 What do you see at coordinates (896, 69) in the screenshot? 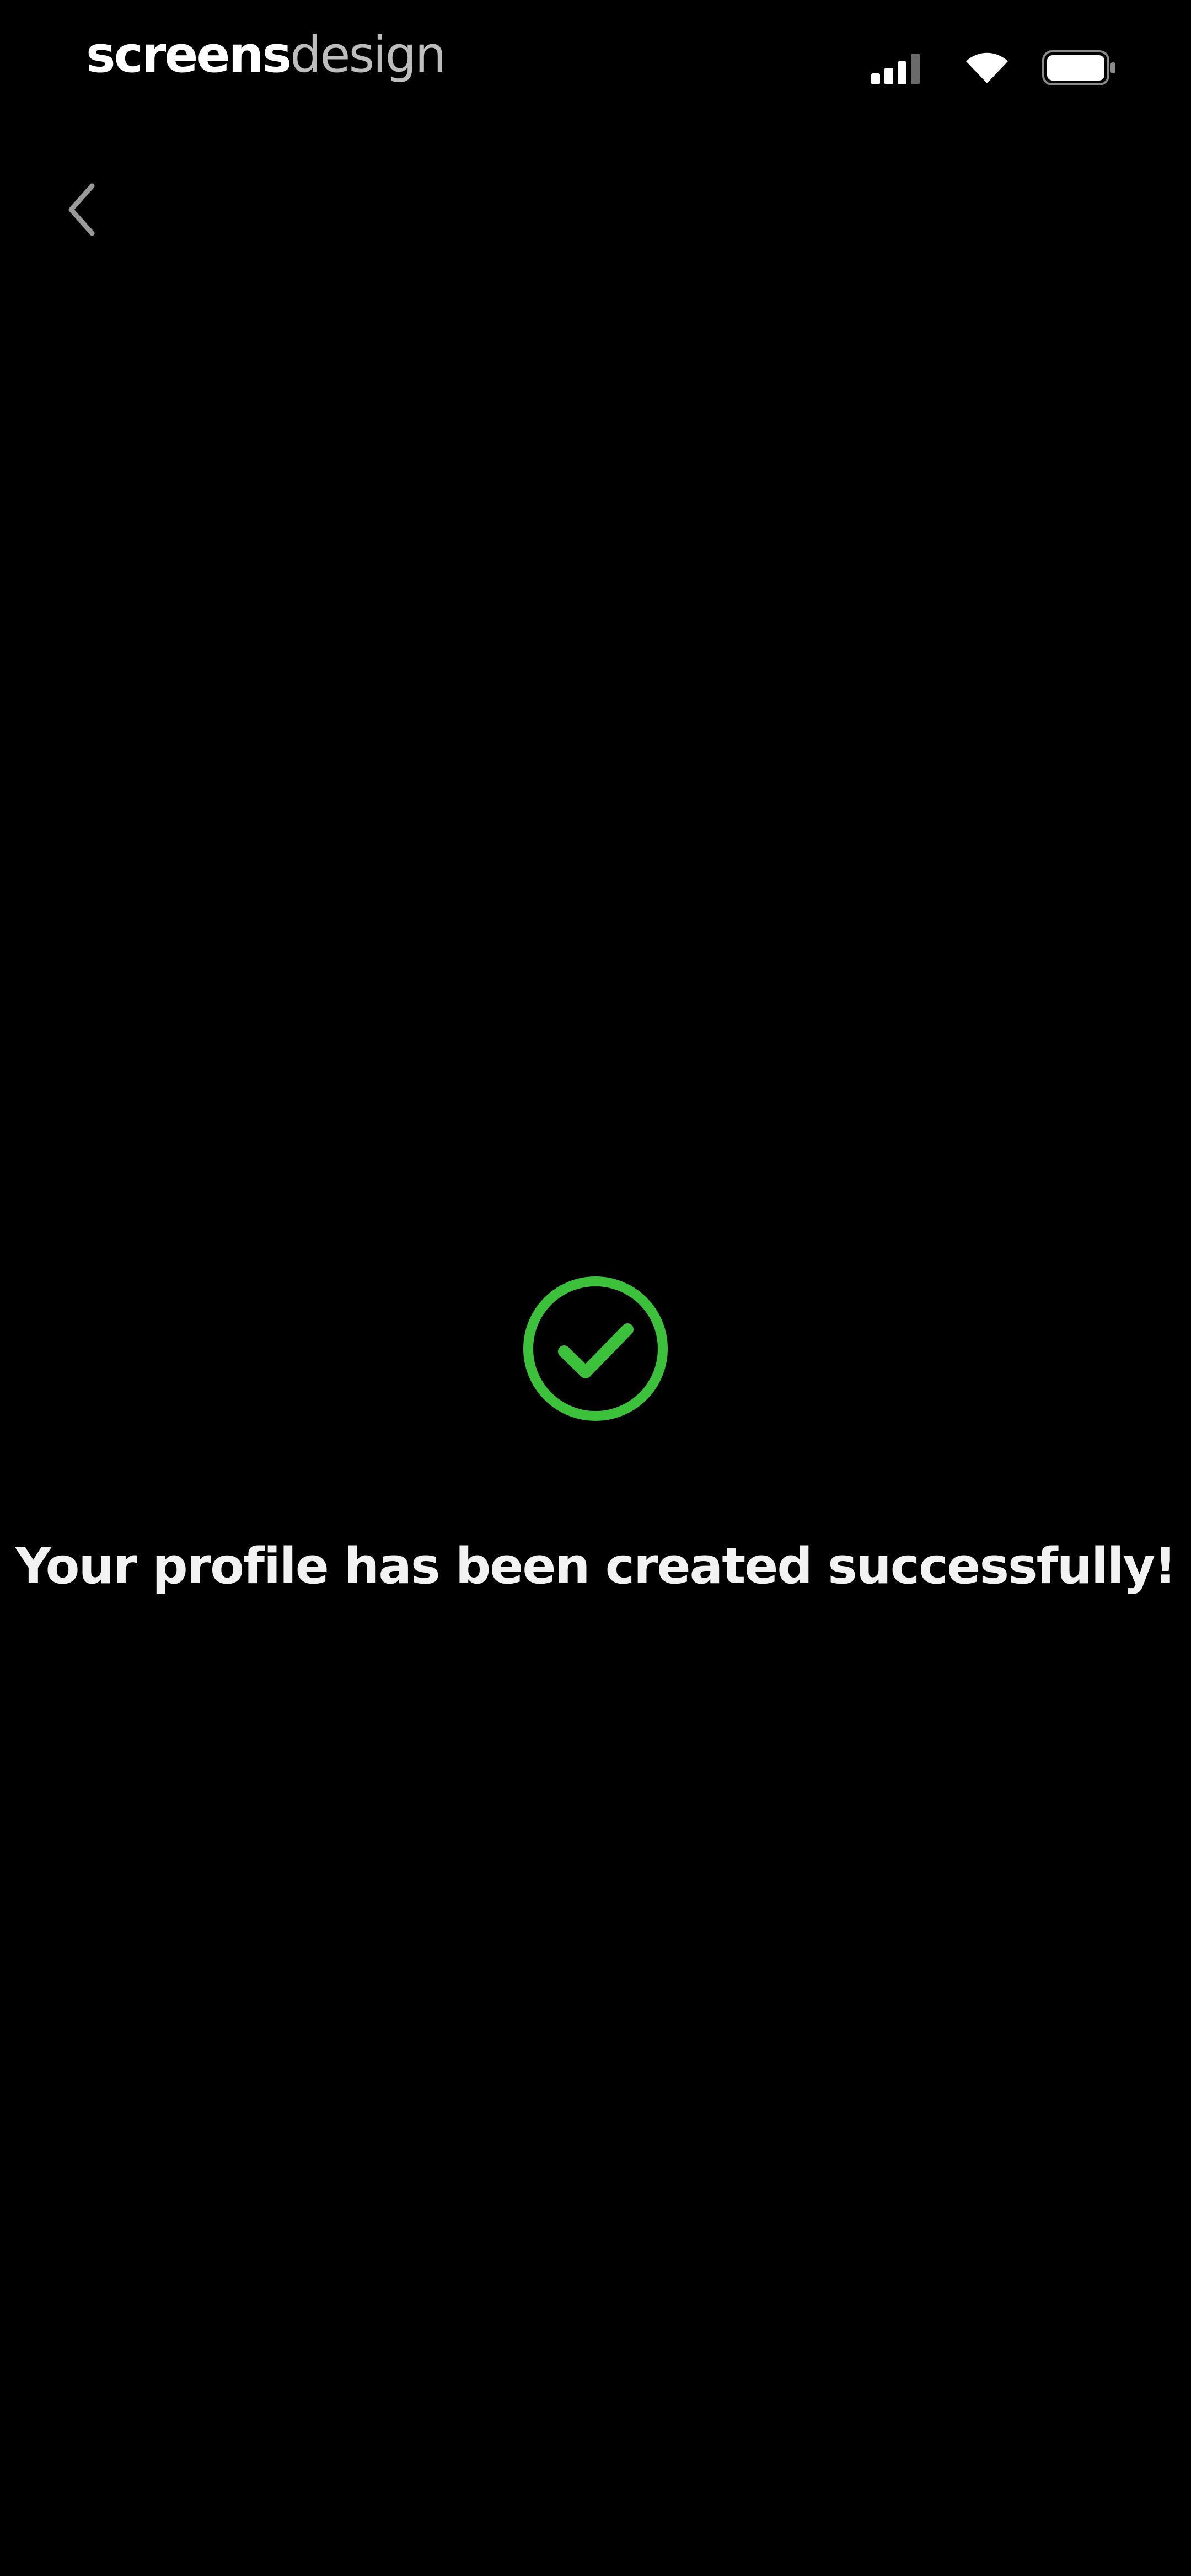
I see `signal-icon` at bounding box center [896, 69].